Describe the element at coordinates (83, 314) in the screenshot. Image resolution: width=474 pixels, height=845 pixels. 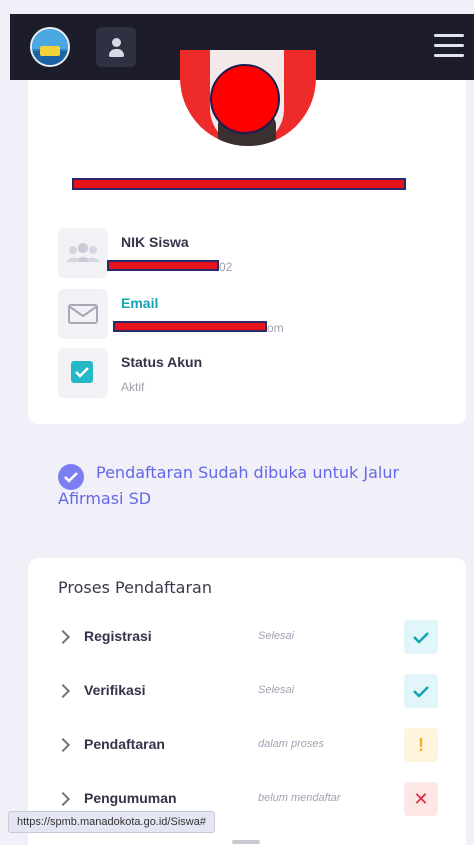
I see `mail-icon` at that location.